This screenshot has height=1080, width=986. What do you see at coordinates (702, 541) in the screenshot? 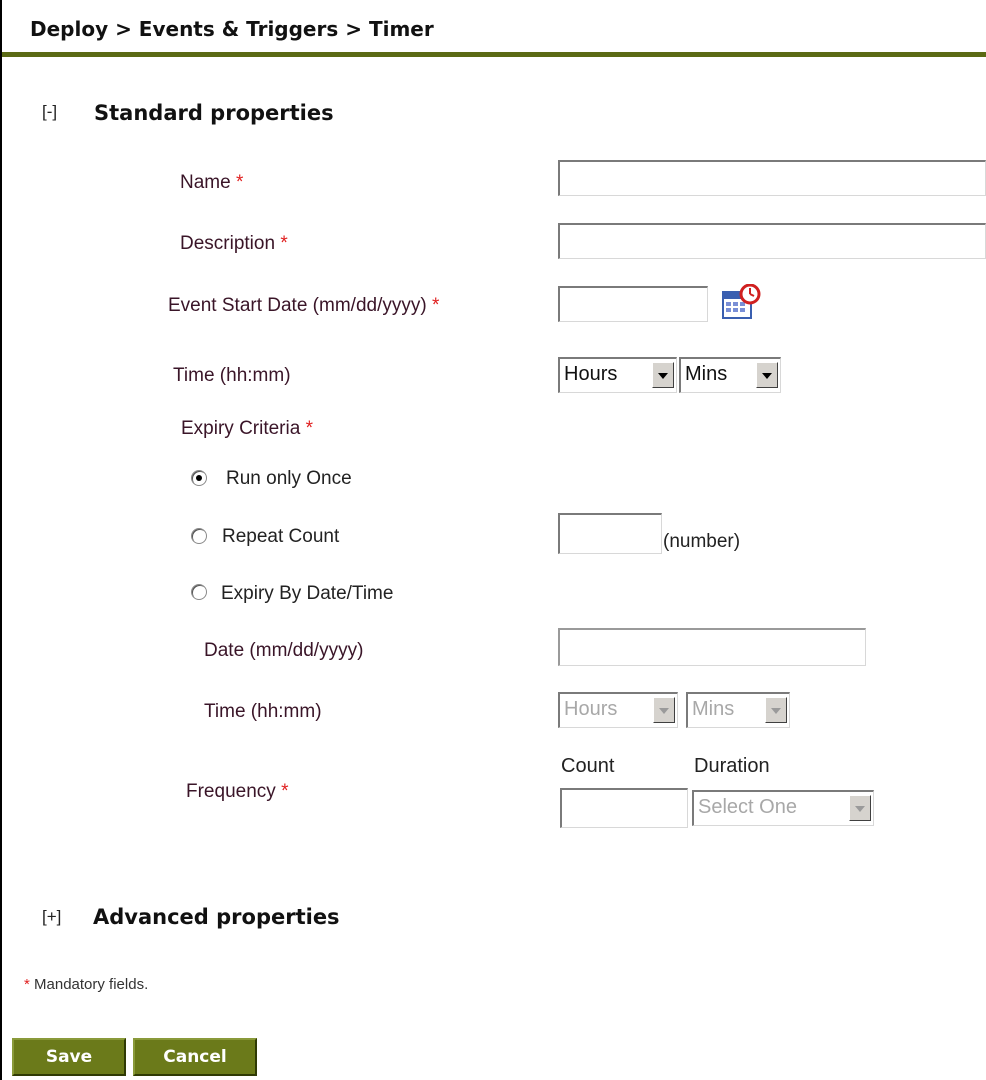
I see `number-hint: (number)` at bounding box center [702, 541].